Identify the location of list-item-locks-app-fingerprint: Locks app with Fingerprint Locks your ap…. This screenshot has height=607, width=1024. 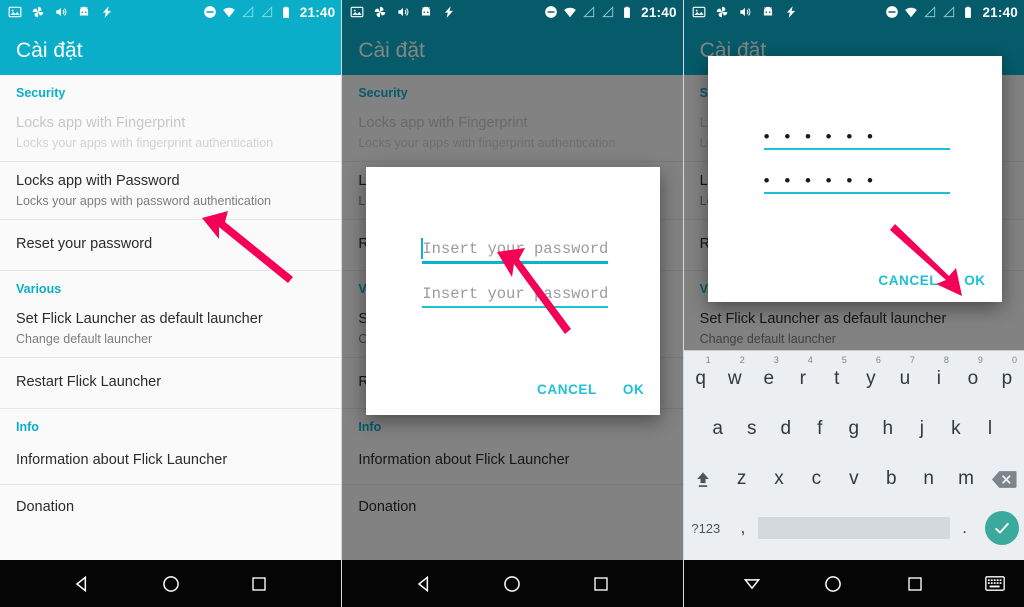
(171, 133).